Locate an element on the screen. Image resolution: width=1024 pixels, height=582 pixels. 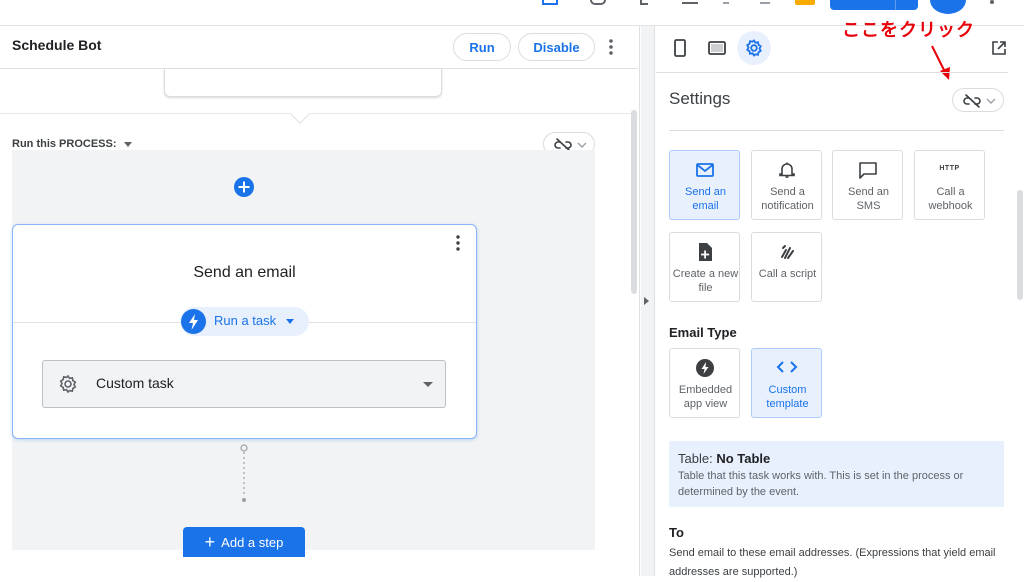
task-select-value: Custom task is located at coordinates (135, 383).